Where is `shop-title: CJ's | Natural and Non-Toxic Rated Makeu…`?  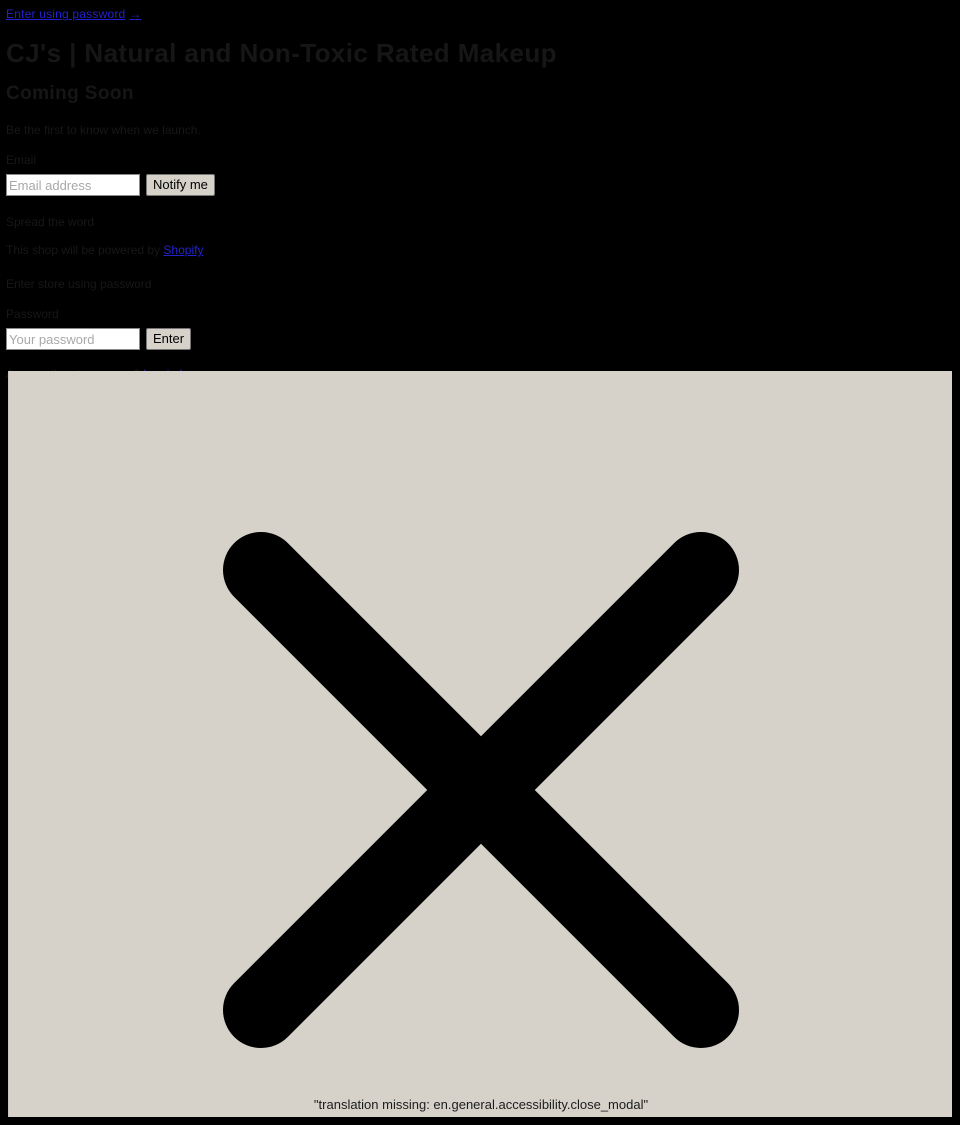 shop-title: CJ's | Natural and Non-Toxic Rated Makeu… is located at coordinates (281, 53).